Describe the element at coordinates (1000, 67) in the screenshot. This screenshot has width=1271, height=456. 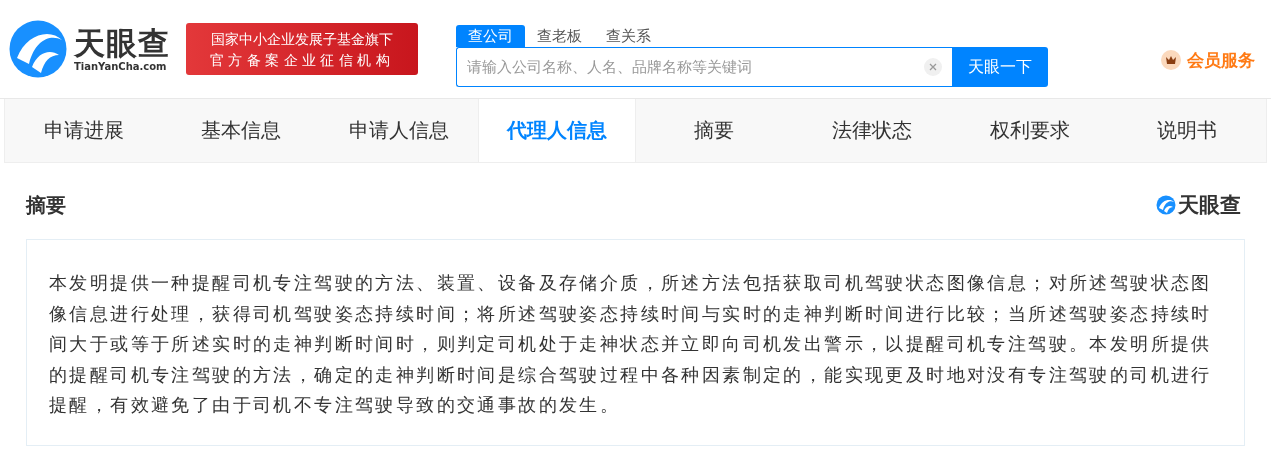
I see `search-button: 天眼一下` at that location.